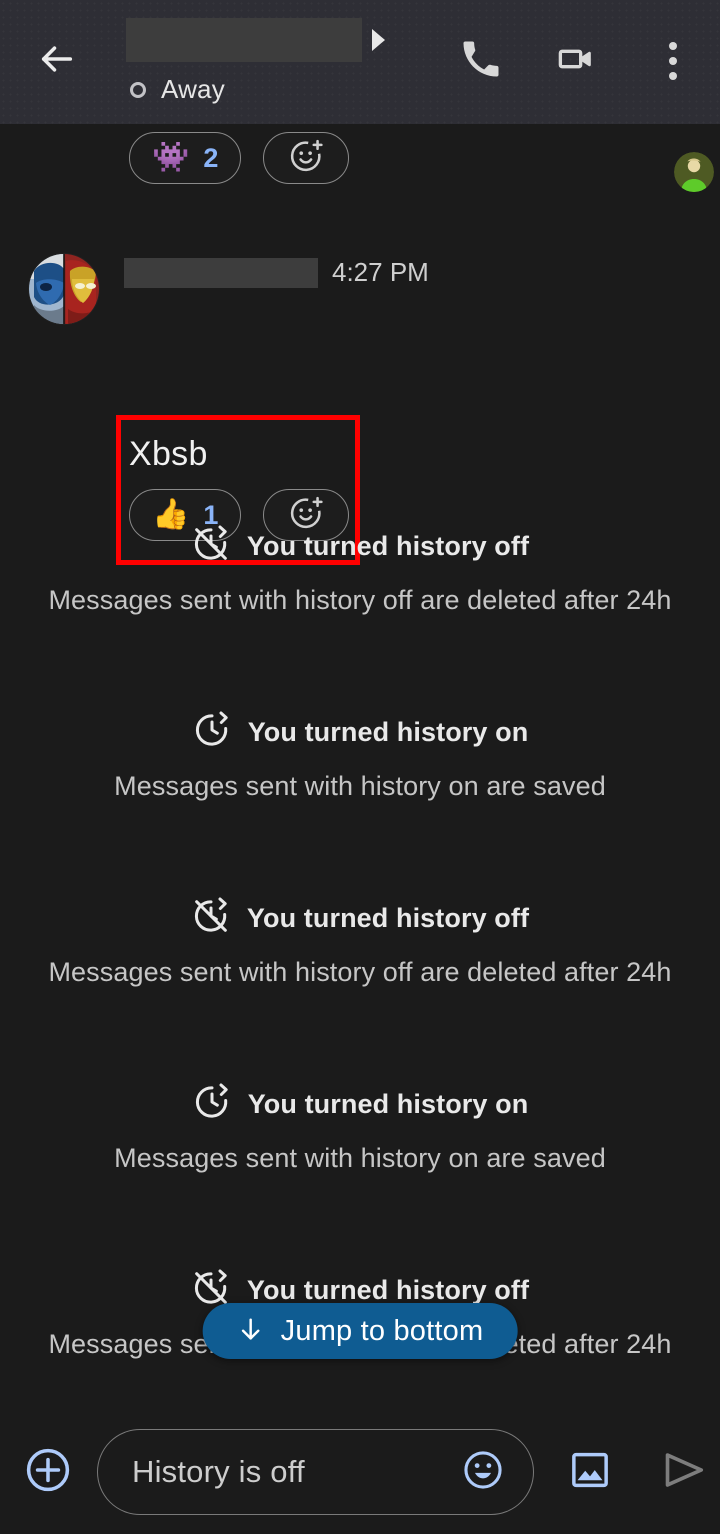 The height and width of the screenshot is (1534, 720). I want to click on attach-button, so click(48, 1472).